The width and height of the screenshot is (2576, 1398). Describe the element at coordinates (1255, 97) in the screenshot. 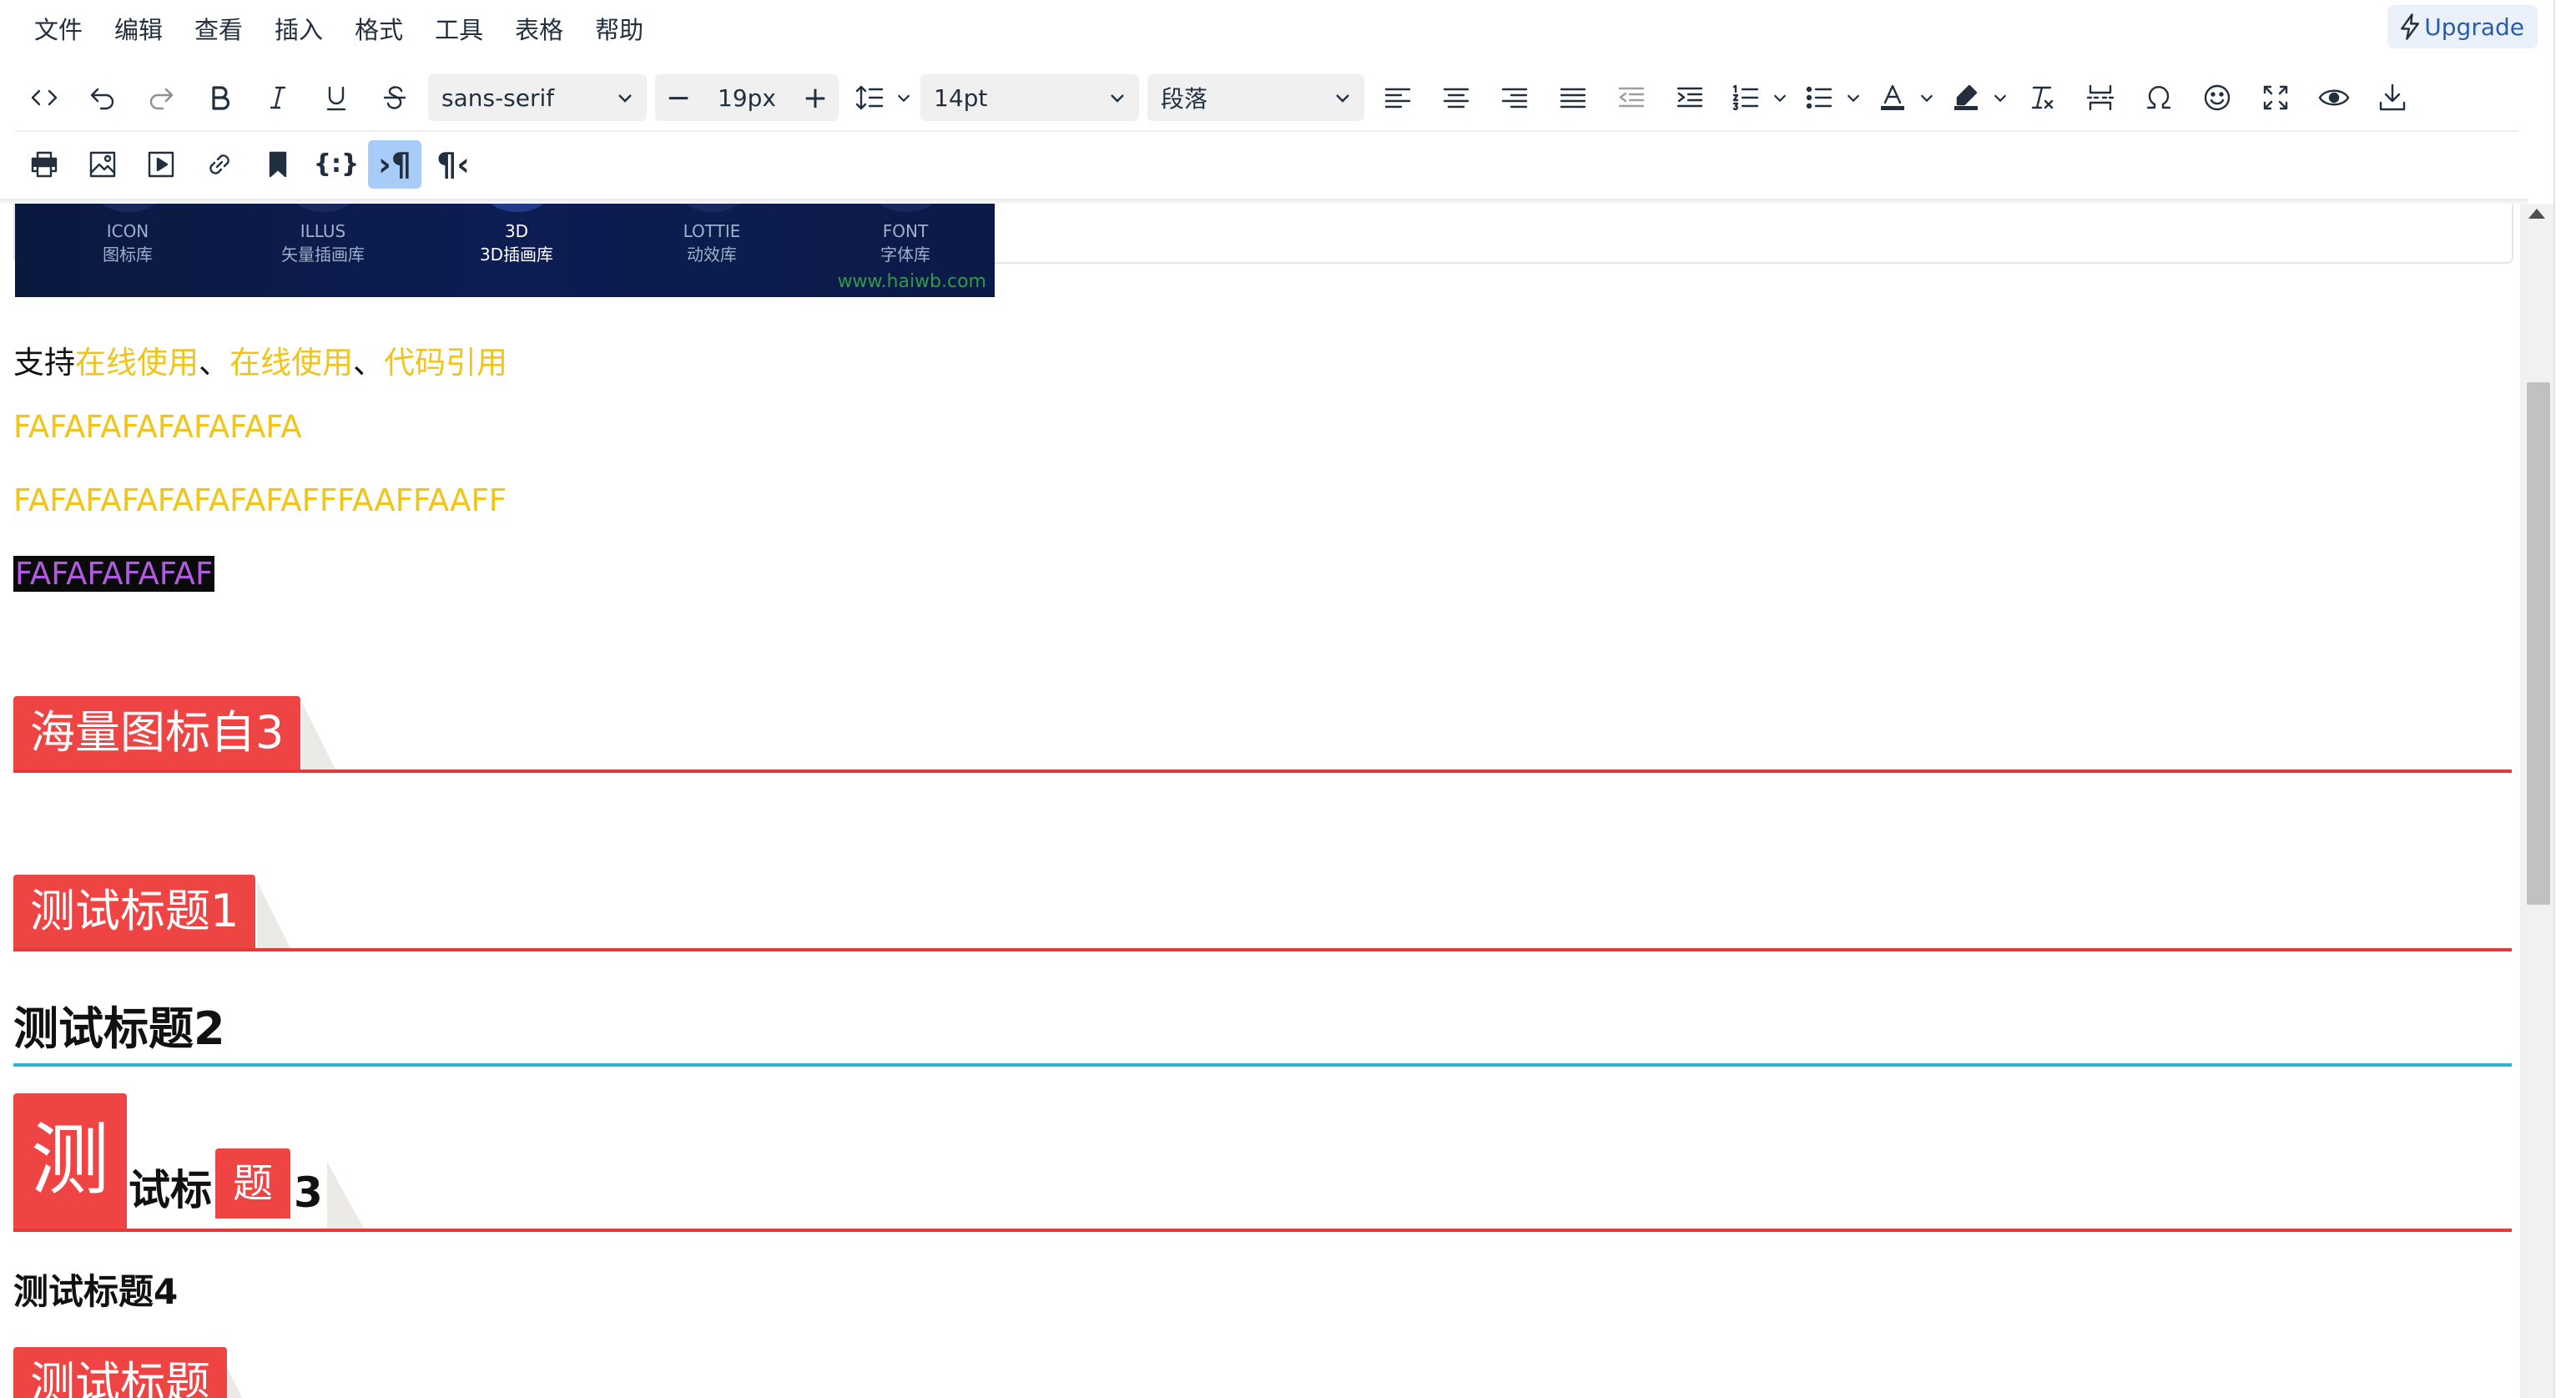

I see `block-format-select: 段落` at that location.